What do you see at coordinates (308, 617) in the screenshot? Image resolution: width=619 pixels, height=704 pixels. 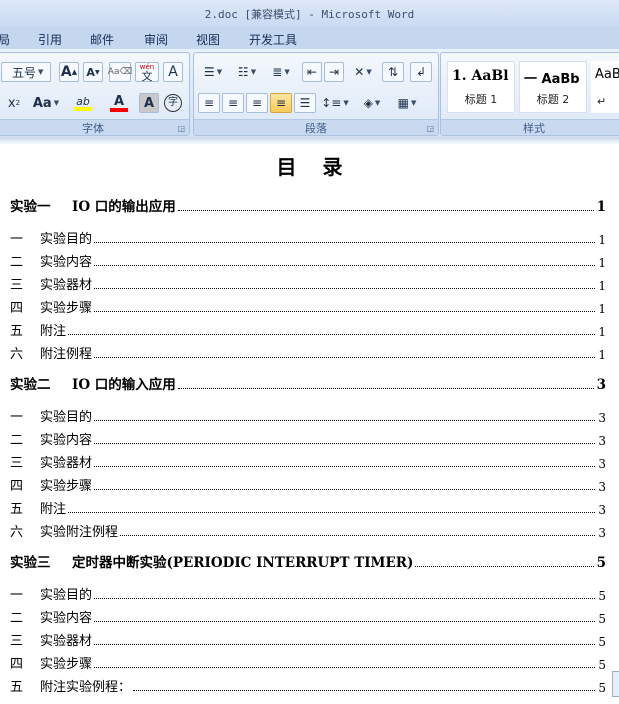 I see `toc-section-entry: 二 实验内容 5` at bounding box center [308, 617].